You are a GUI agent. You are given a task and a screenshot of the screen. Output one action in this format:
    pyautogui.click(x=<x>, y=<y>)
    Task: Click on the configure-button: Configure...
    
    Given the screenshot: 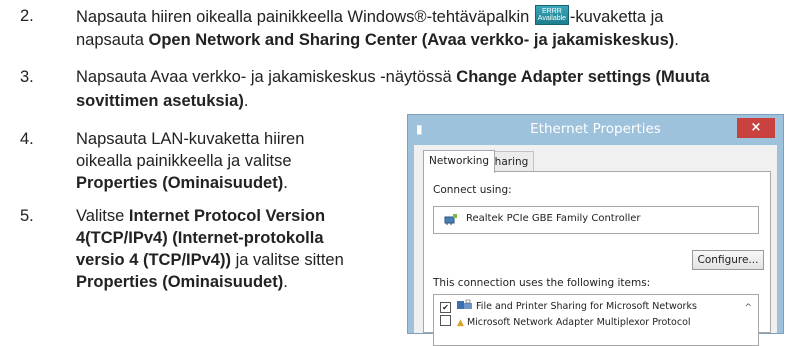 What is the action you would take?
    pyautogui.click(x=728, y=260)
    